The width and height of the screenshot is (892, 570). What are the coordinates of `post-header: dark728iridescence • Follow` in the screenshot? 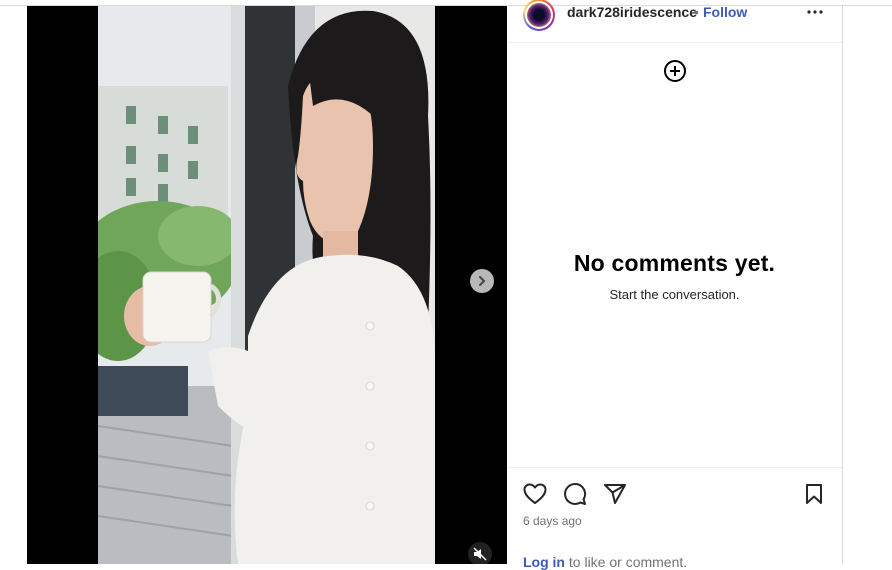 It's located at (674, 21).